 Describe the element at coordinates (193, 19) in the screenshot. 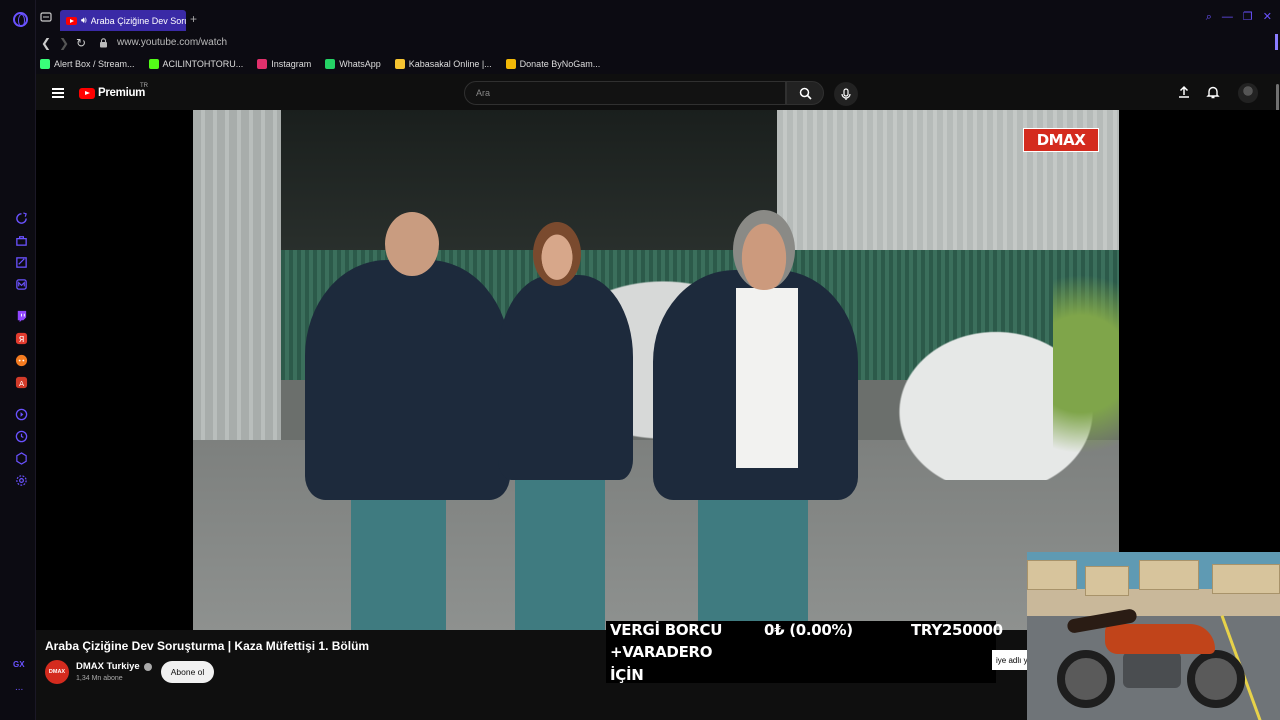

I see `new-tab-button: +` at that location.